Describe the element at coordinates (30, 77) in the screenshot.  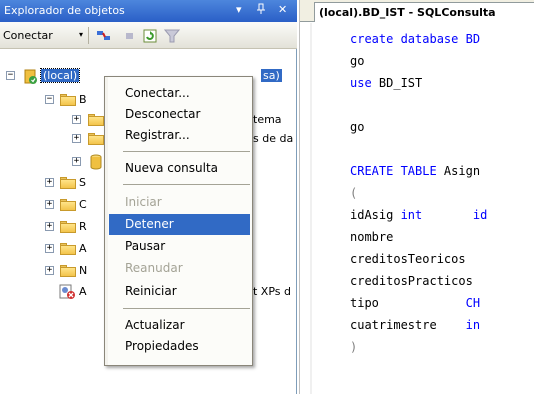
I see `server-icon` at that location.